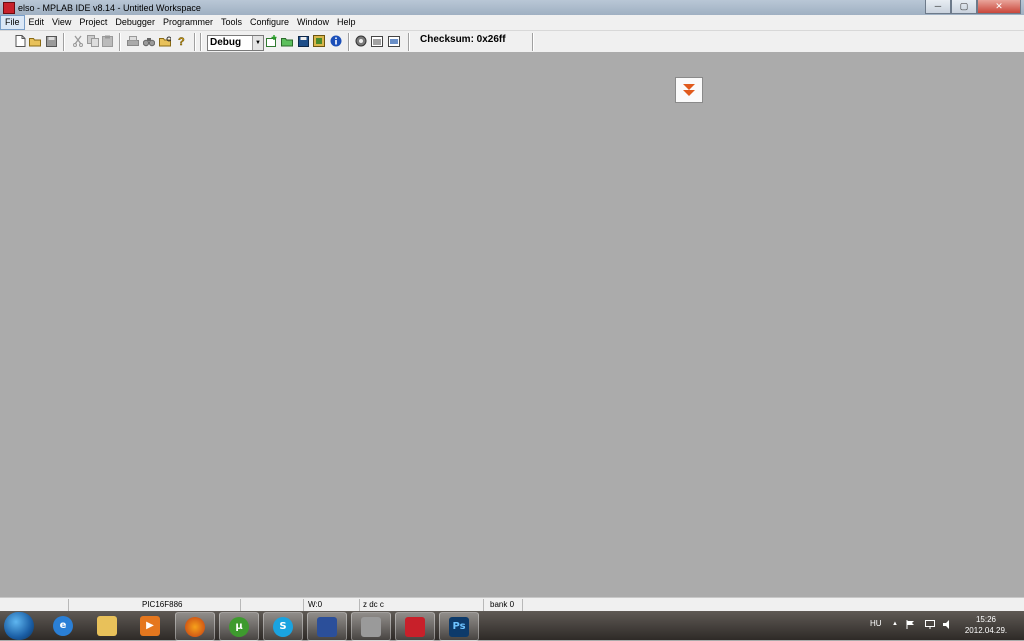 This screenshot has width=1024, height=641. Describe the element at coordinates (986, 619) in the screenshot. I see `clock-time: 15:26` at that location.